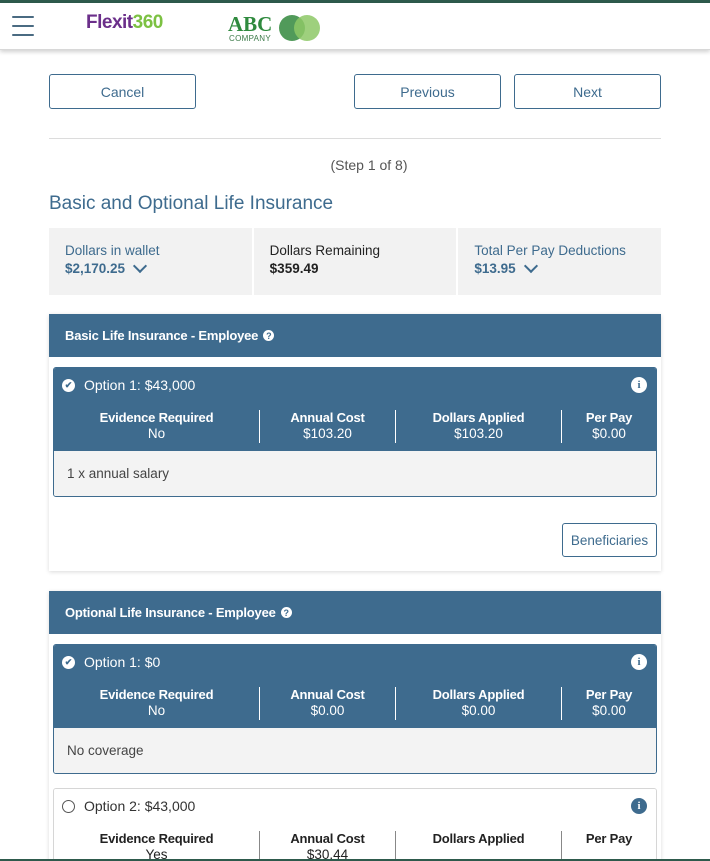 The image size is (710, 861). I want to click on dollars-applied-value: $0.00, so click(478, 710).